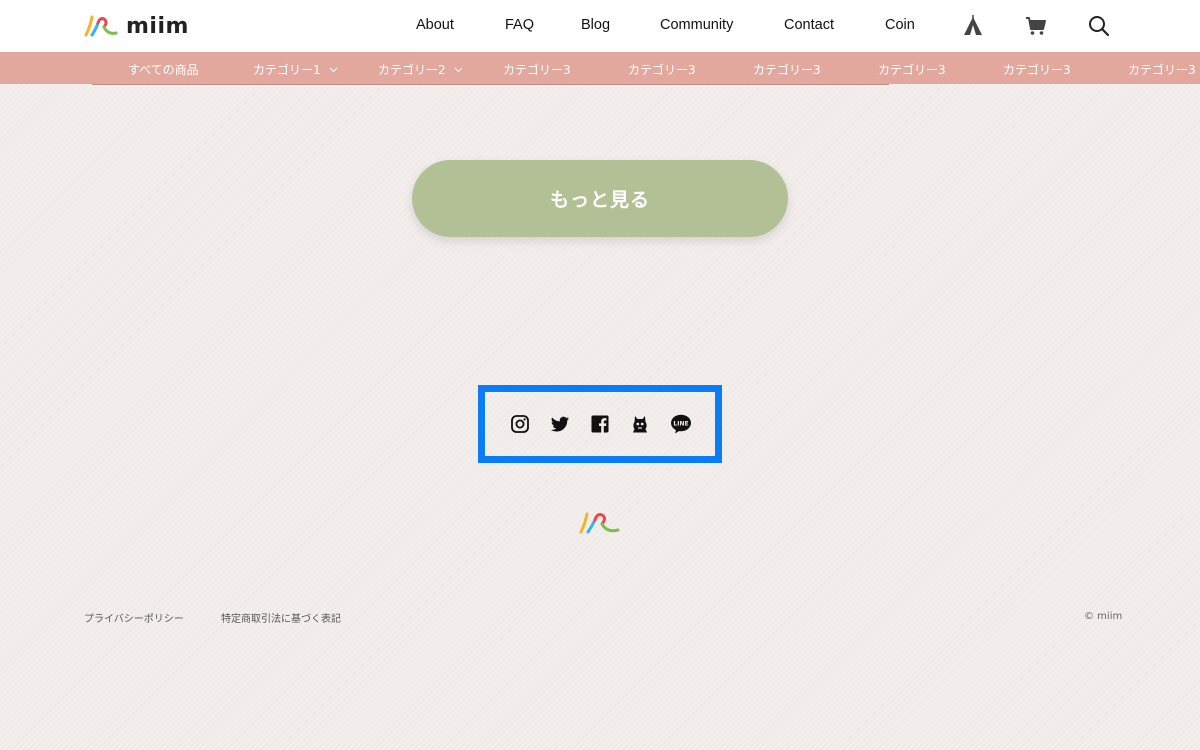 This screenshot has width=1200, height=750. I want to click on category-all: すべての商品, so click(163, 69).